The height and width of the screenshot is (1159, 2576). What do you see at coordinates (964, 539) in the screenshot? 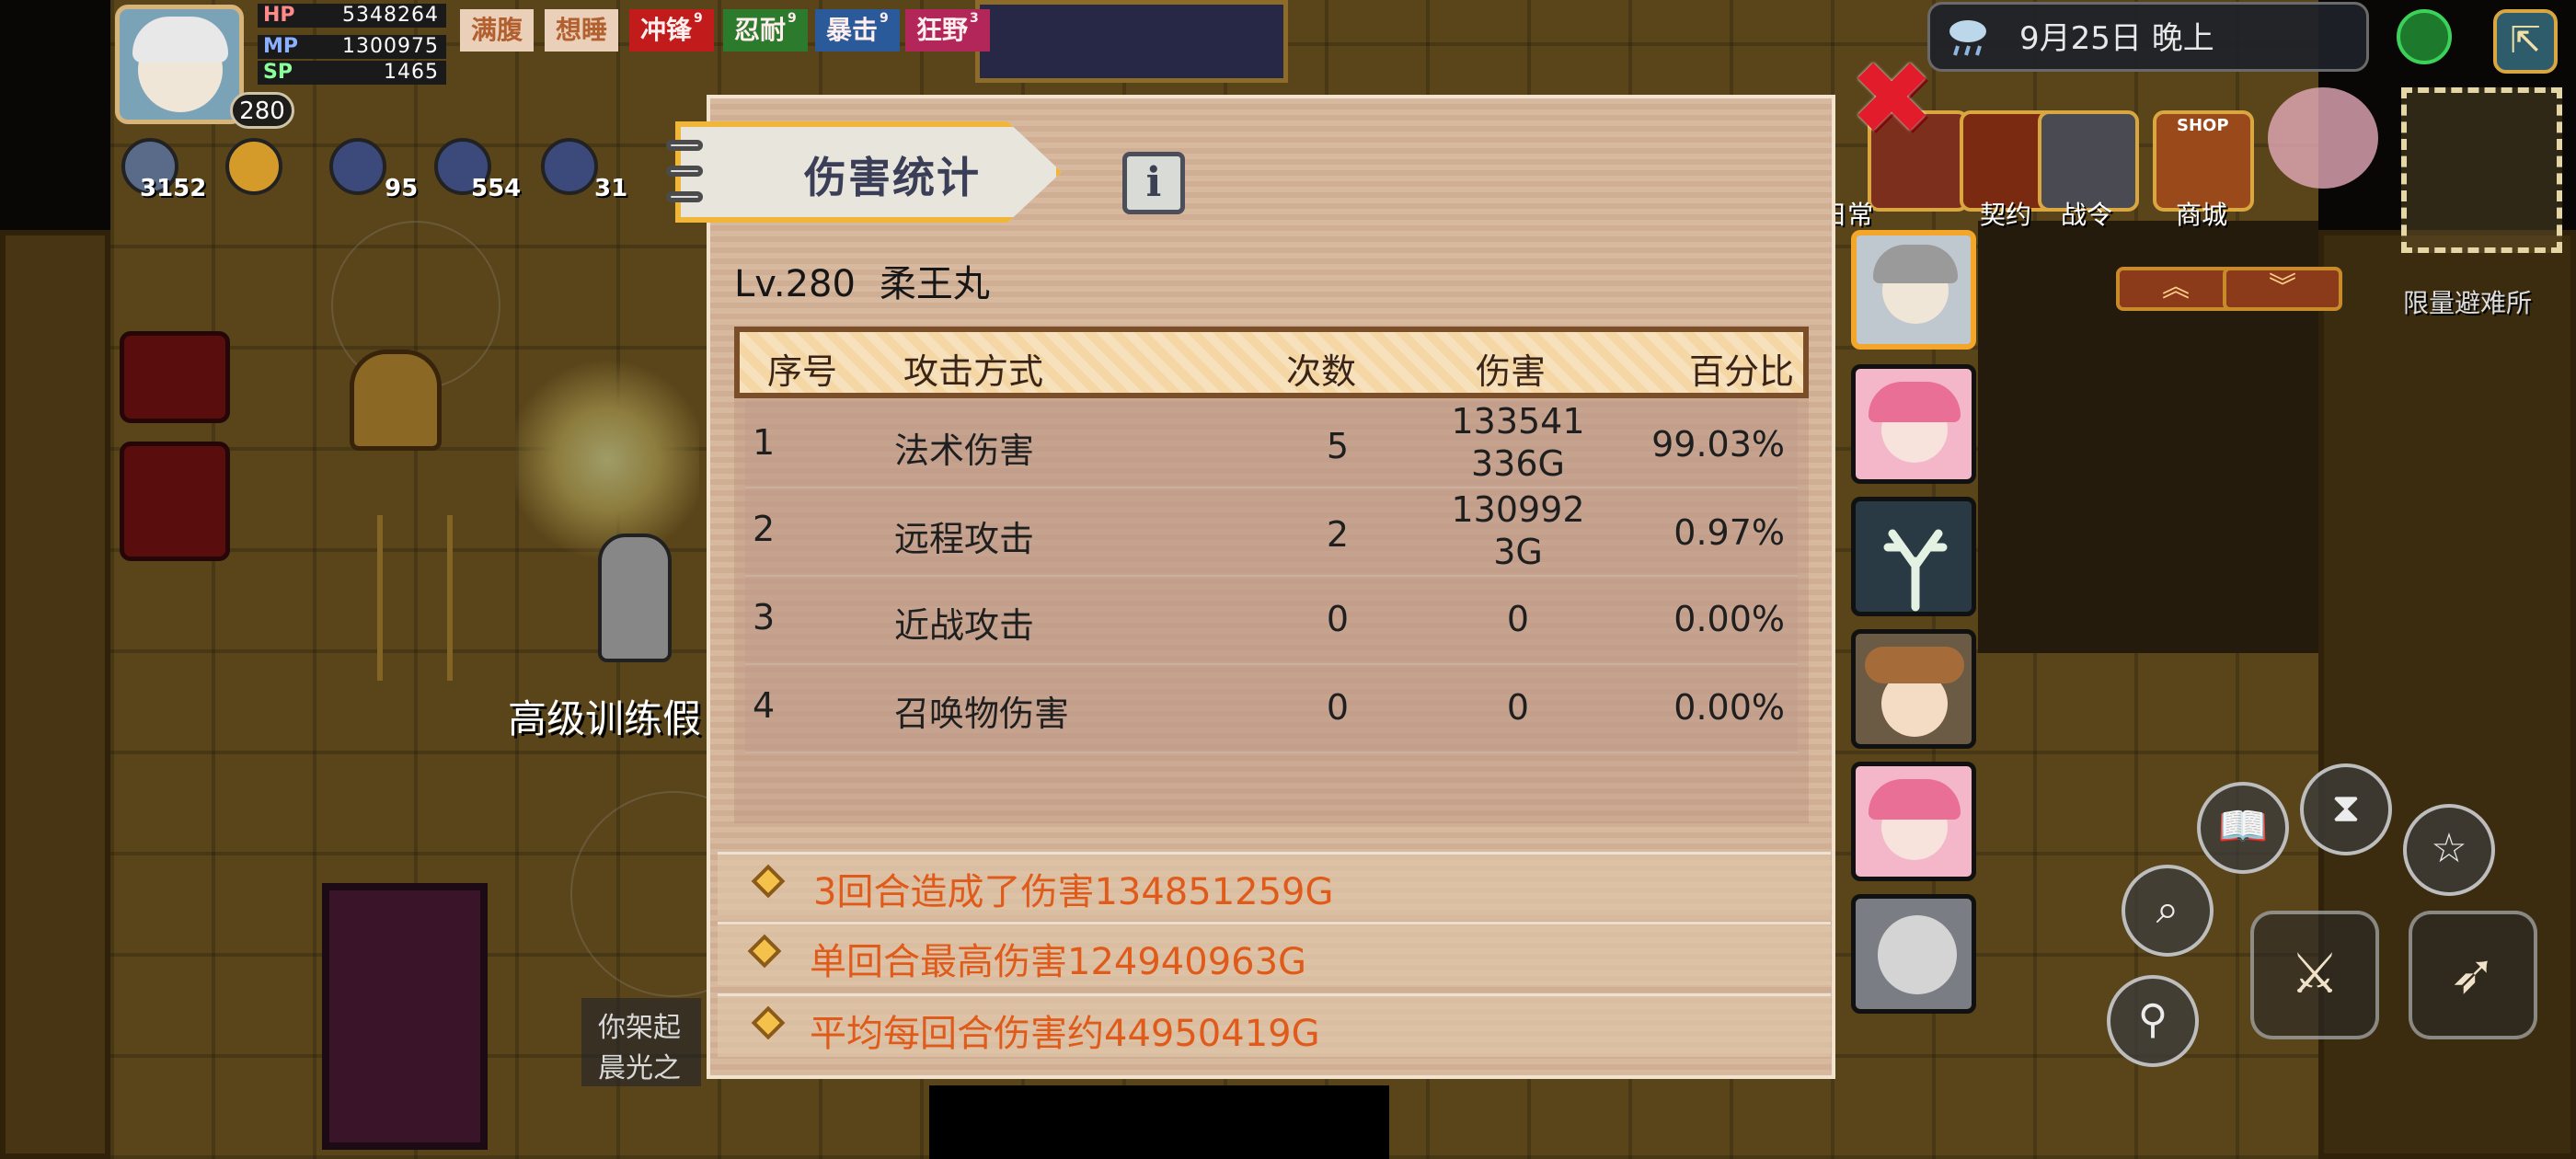
I see `row-attack-type: 远程攻击` at bounding box center [964, 539].